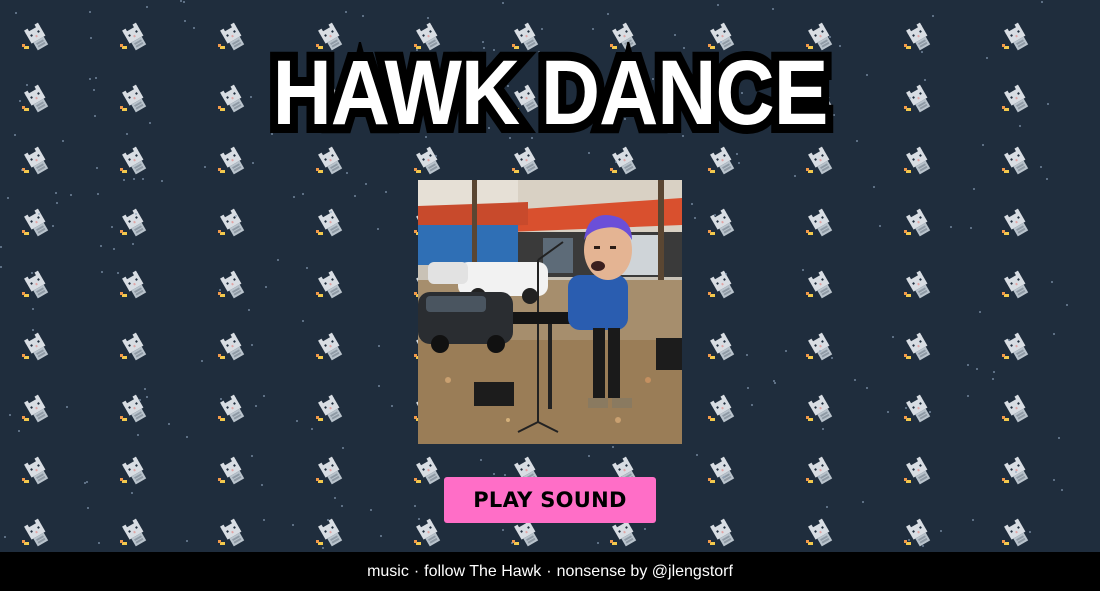  I want to click on page-title: HAWK DANCE, so click(551, 93).